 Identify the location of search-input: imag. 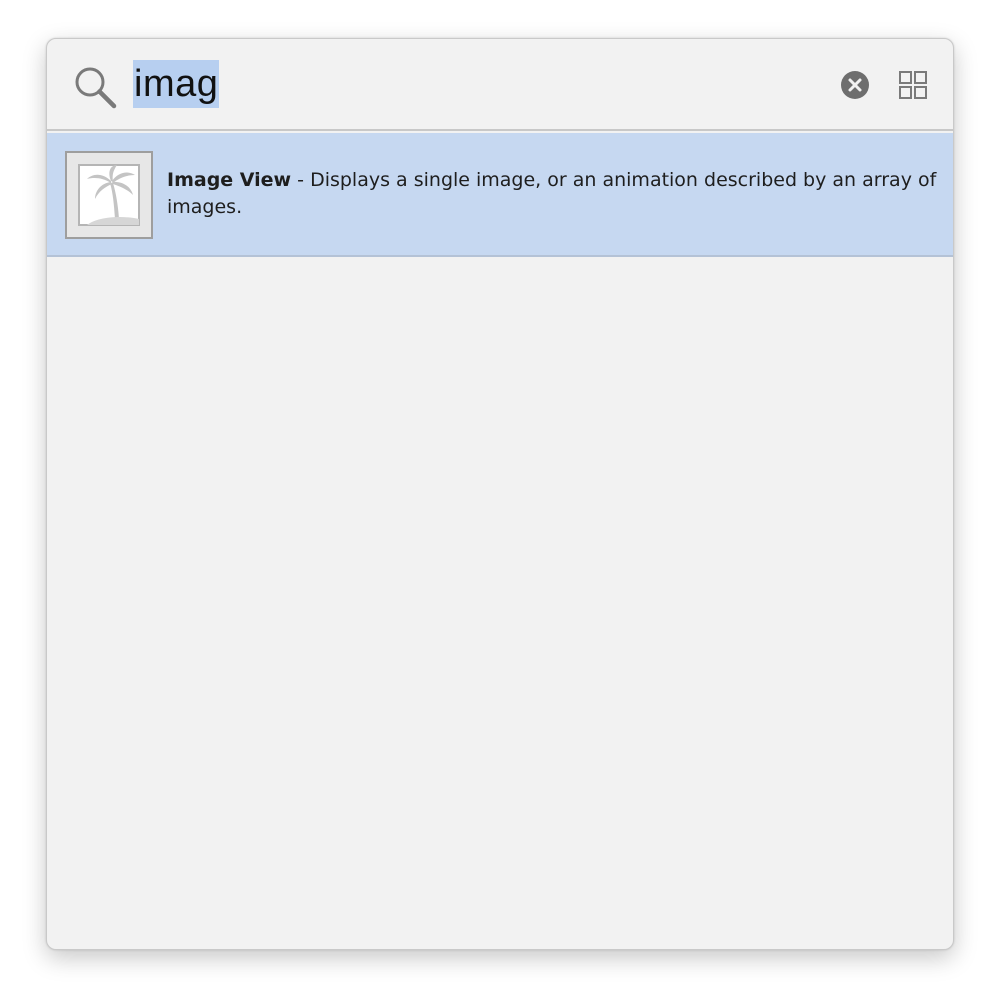
(176, 84).